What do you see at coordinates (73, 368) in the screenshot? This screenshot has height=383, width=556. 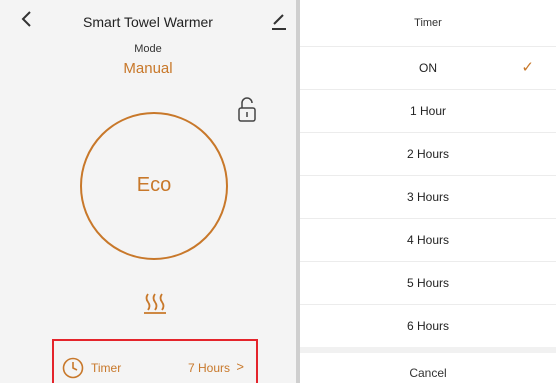 I see `clock-icon` at bounding box center [73, 368].